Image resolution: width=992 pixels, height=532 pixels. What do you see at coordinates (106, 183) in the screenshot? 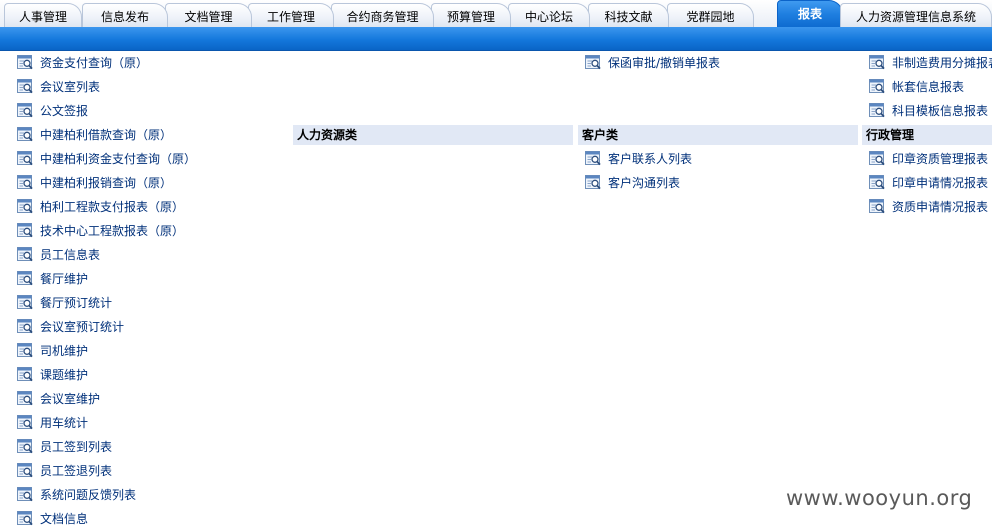
I see `report-link-label: 中建柏利报销查询（原）` at bounding box center [106, 183].